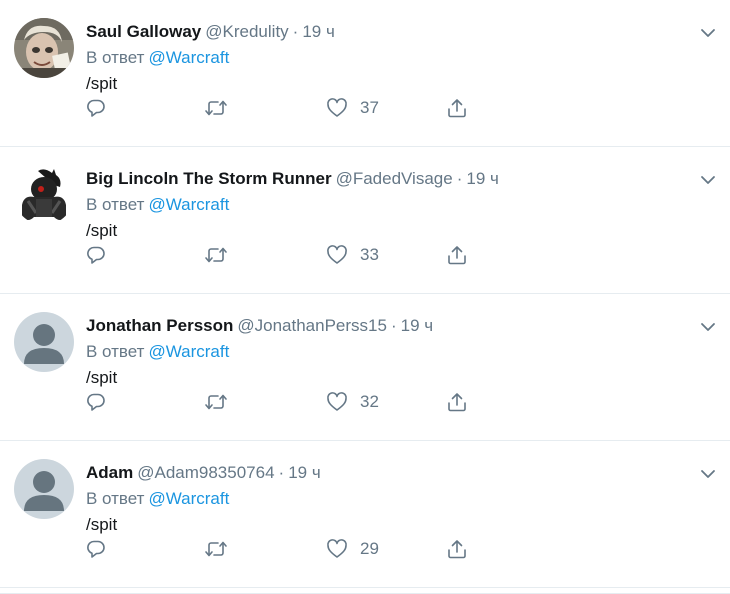 This screenshot has width=730, height=594. What do you see at coordinates (209, 178) in the screenshot?
I see `display-name: Big Lincoln The Storm Runner` at bounding box center [209, 178].